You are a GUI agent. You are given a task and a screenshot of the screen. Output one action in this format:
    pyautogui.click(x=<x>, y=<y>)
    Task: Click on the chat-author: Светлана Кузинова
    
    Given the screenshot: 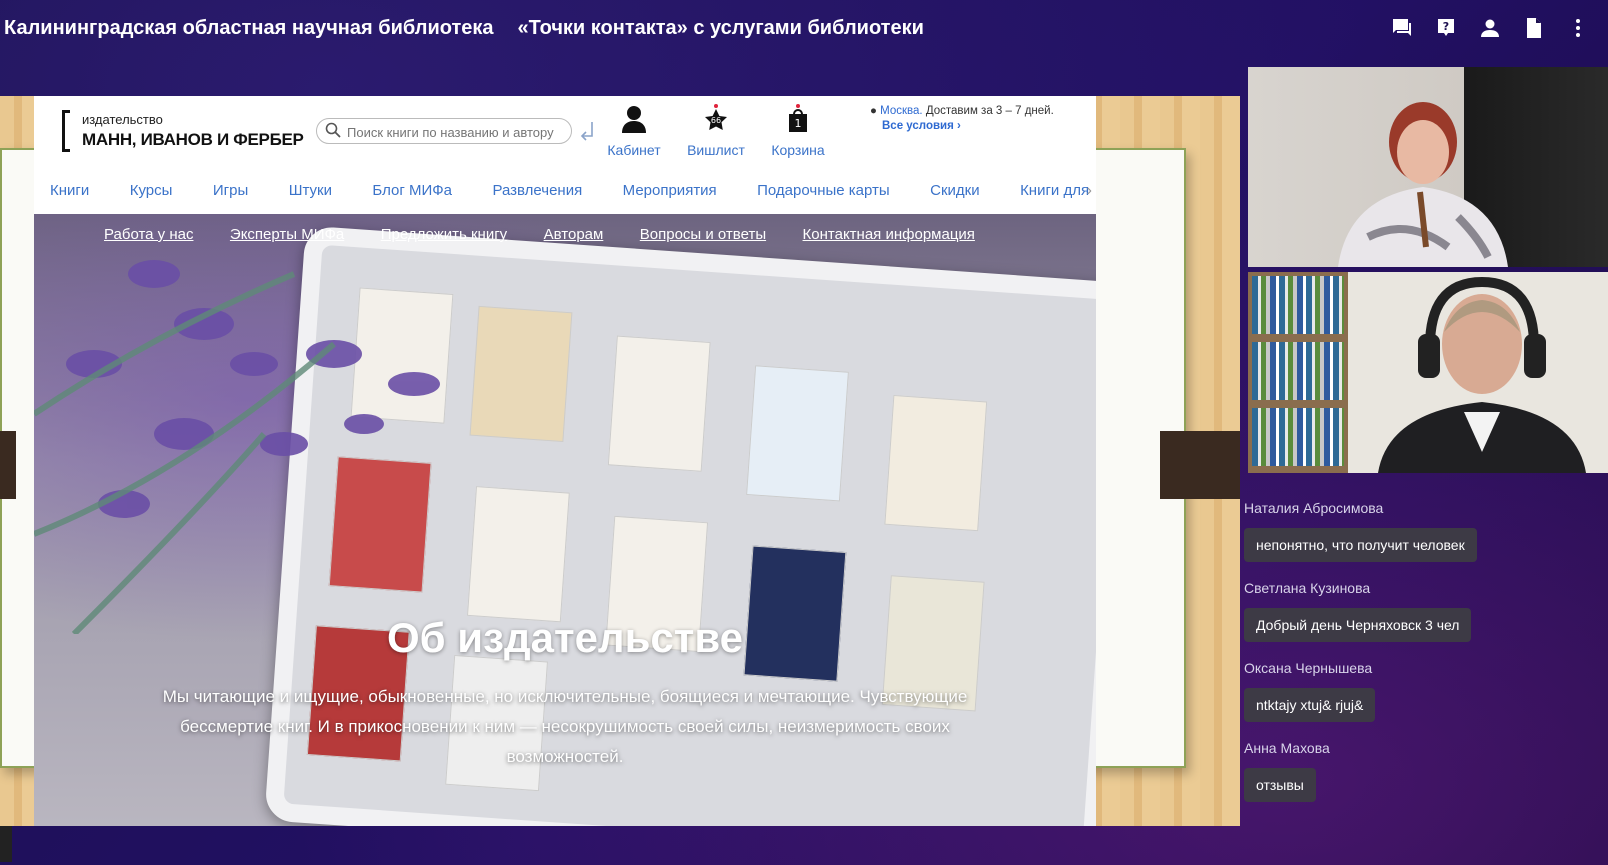 What is the action you would take?
    pyautogui.click(x=1307, y=588)
    